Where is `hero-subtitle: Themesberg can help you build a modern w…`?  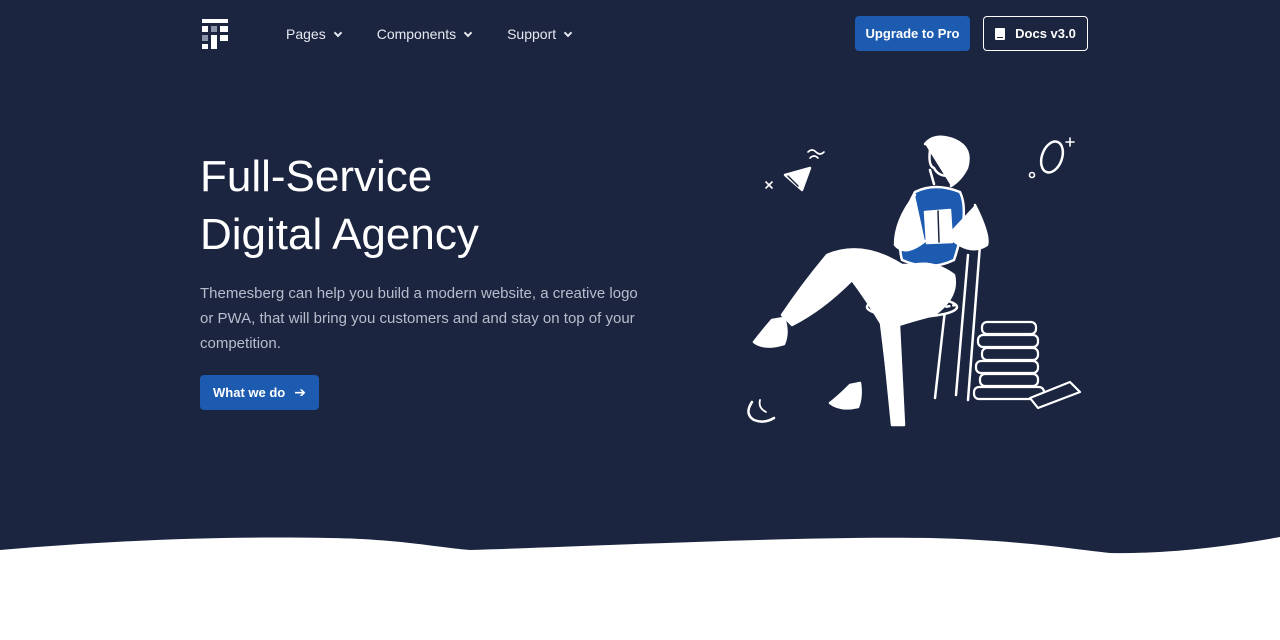
hero-subtitle: Themesberg can help you build a modern w… is located at coordinates (419, 318).